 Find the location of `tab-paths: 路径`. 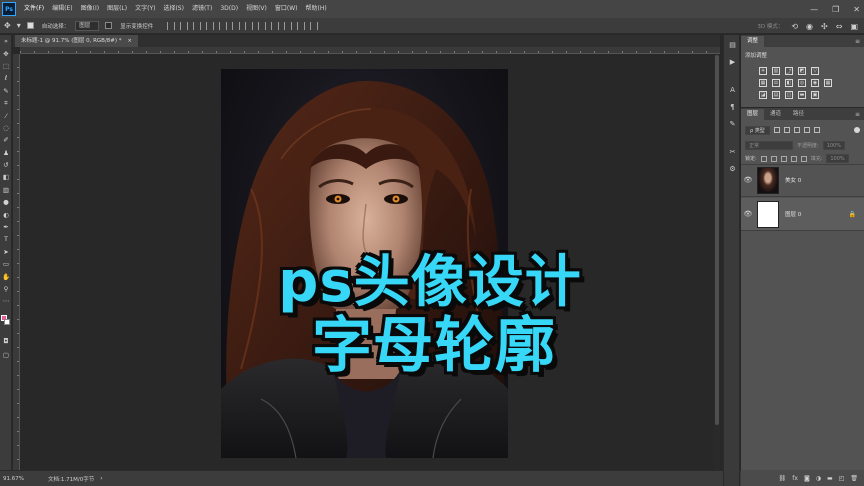

tab-paths: 路径 is located at coordinates (798, 114).